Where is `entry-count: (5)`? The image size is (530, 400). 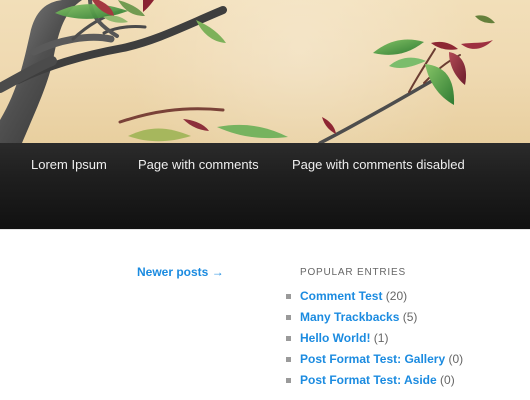 entry-count: (5) is located at coordinates (410, 317).